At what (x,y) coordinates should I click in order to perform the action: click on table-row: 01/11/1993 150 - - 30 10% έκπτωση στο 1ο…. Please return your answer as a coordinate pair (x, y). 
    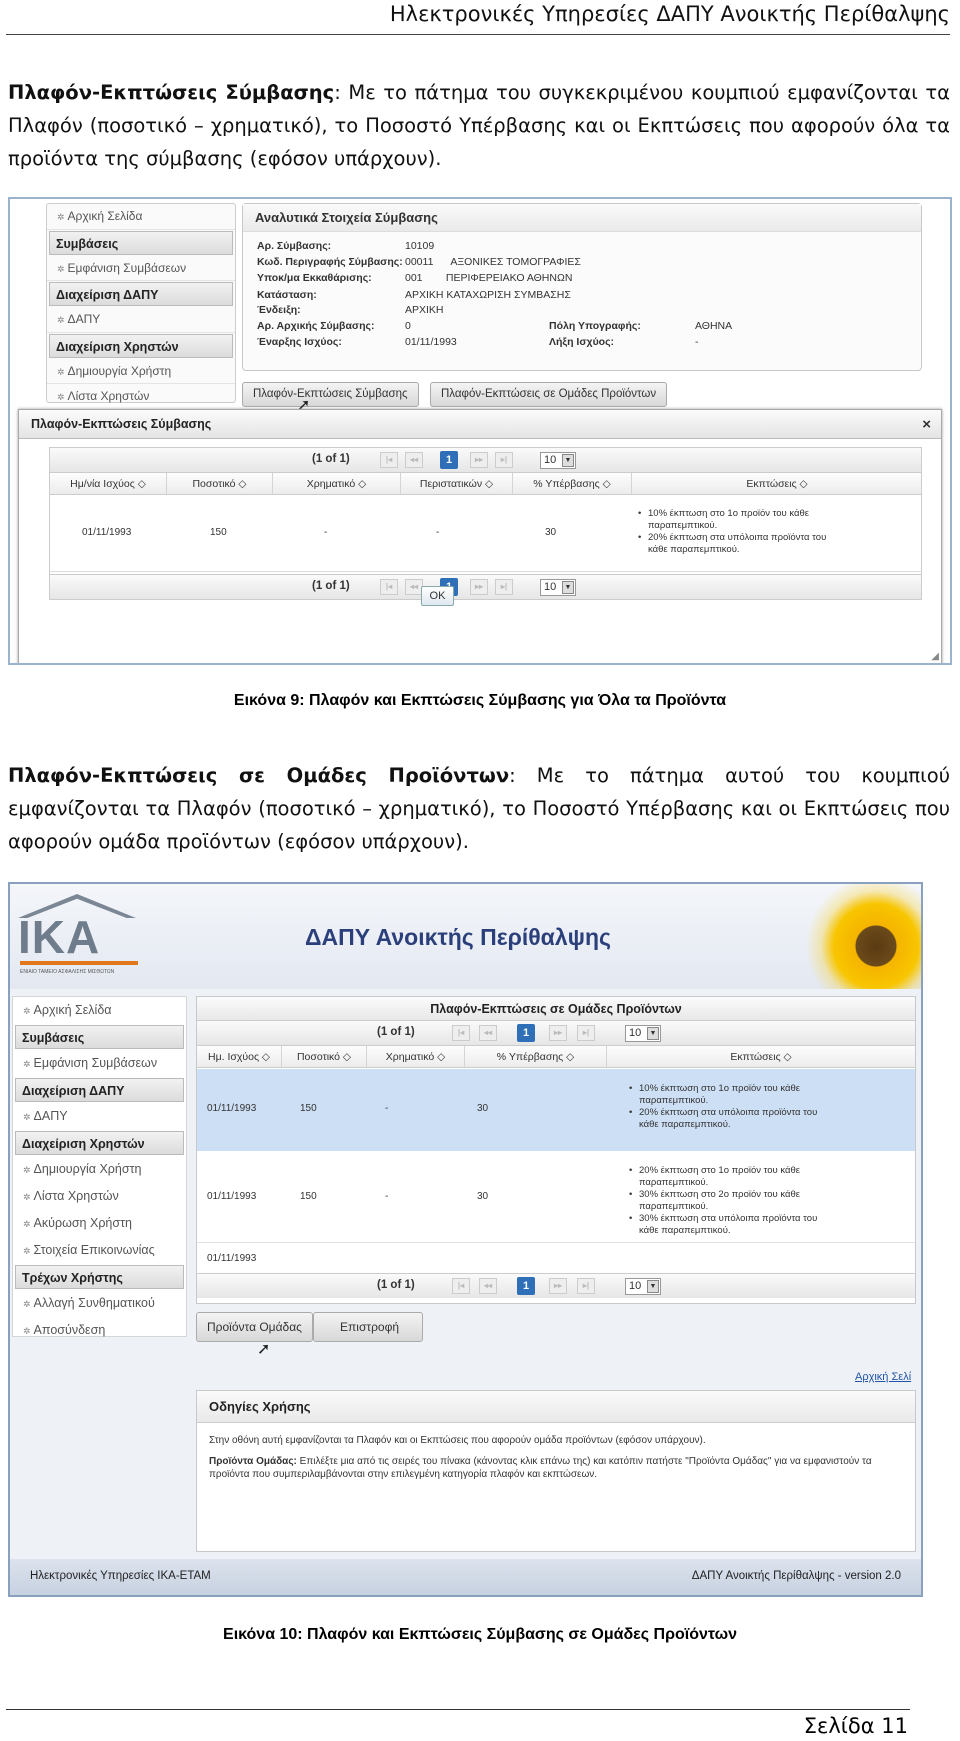
    Looking at the image, I should click on (485, 534).